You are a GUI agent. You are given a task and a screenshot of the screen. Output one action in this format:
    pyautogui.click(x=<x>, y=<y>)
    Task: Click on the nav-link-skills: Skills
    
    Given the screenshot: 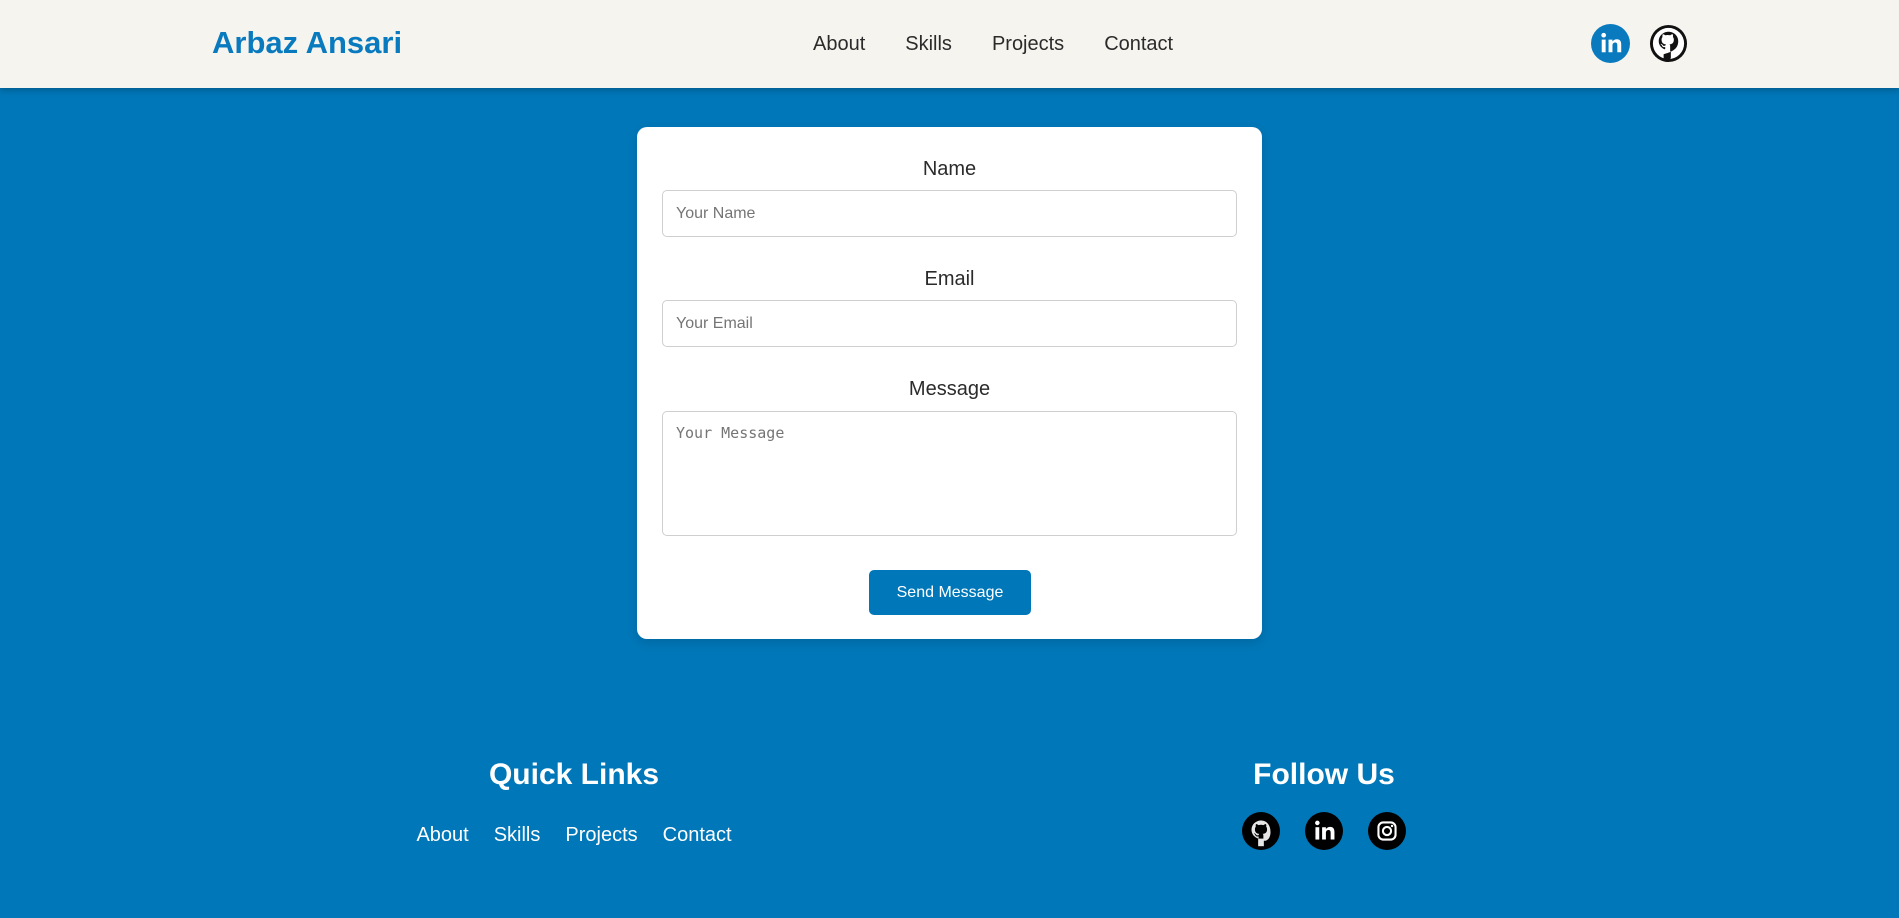 What is the action you would take?
    pyautogui.click(x=928, y=44)
    